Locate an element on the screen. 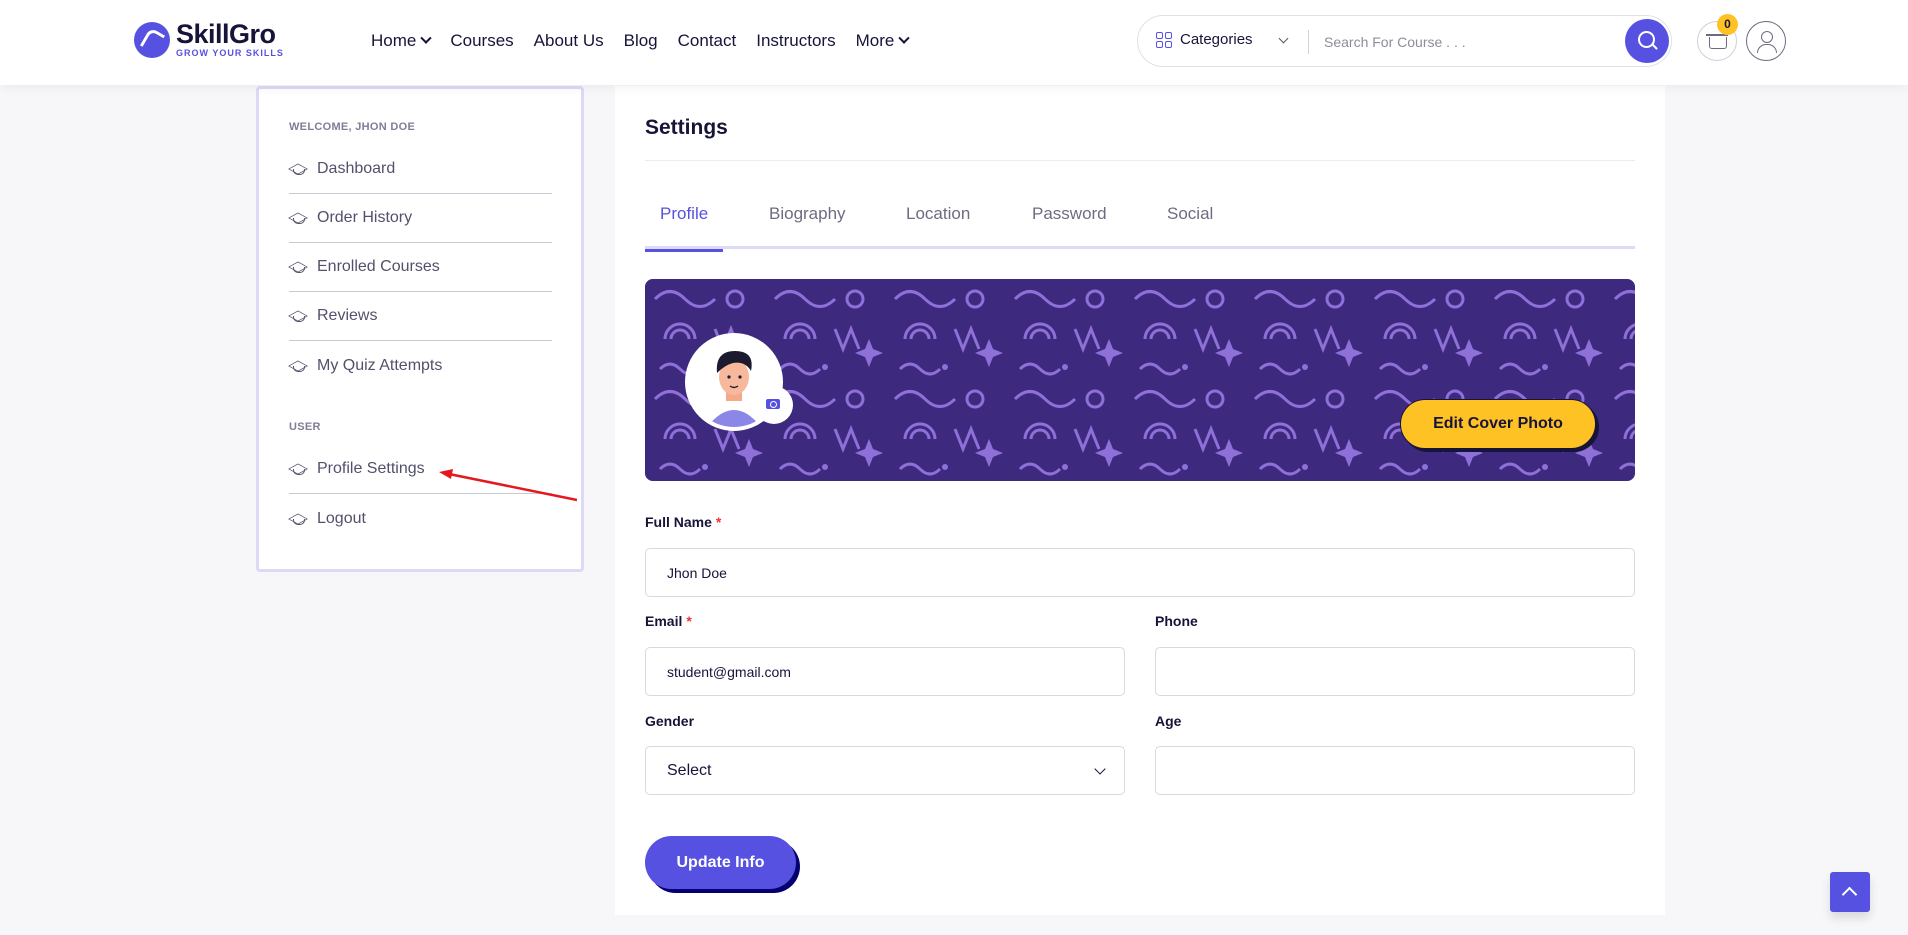 The height and width of the screenshot is (935, 1908). search-bar: Categories is located at coordinates (1404, 41).